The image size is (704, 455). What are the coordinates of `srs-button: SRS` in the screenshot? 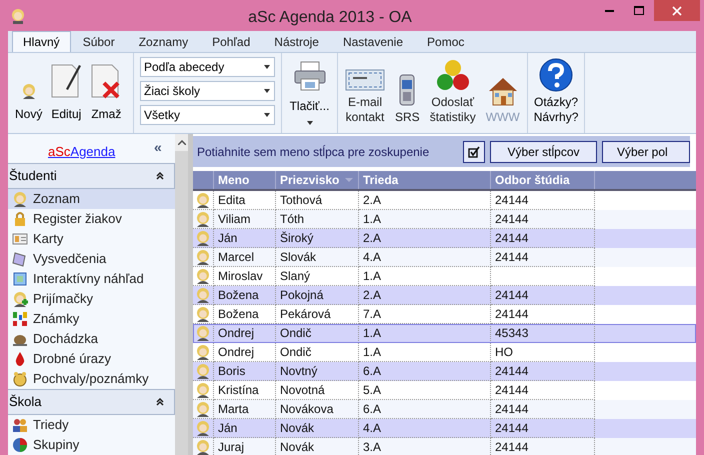 It's located at (407, 98).